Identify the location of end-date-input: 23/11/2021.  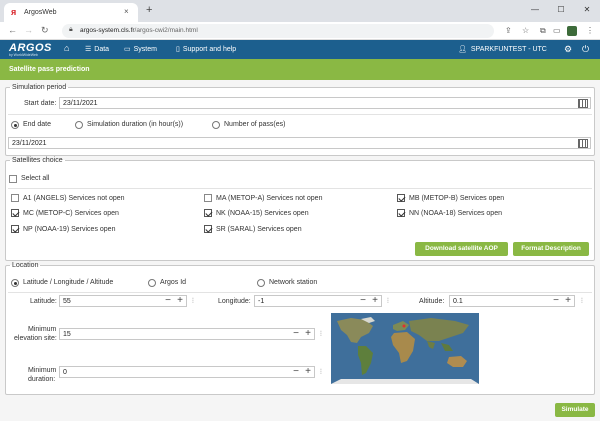
(299, 143).